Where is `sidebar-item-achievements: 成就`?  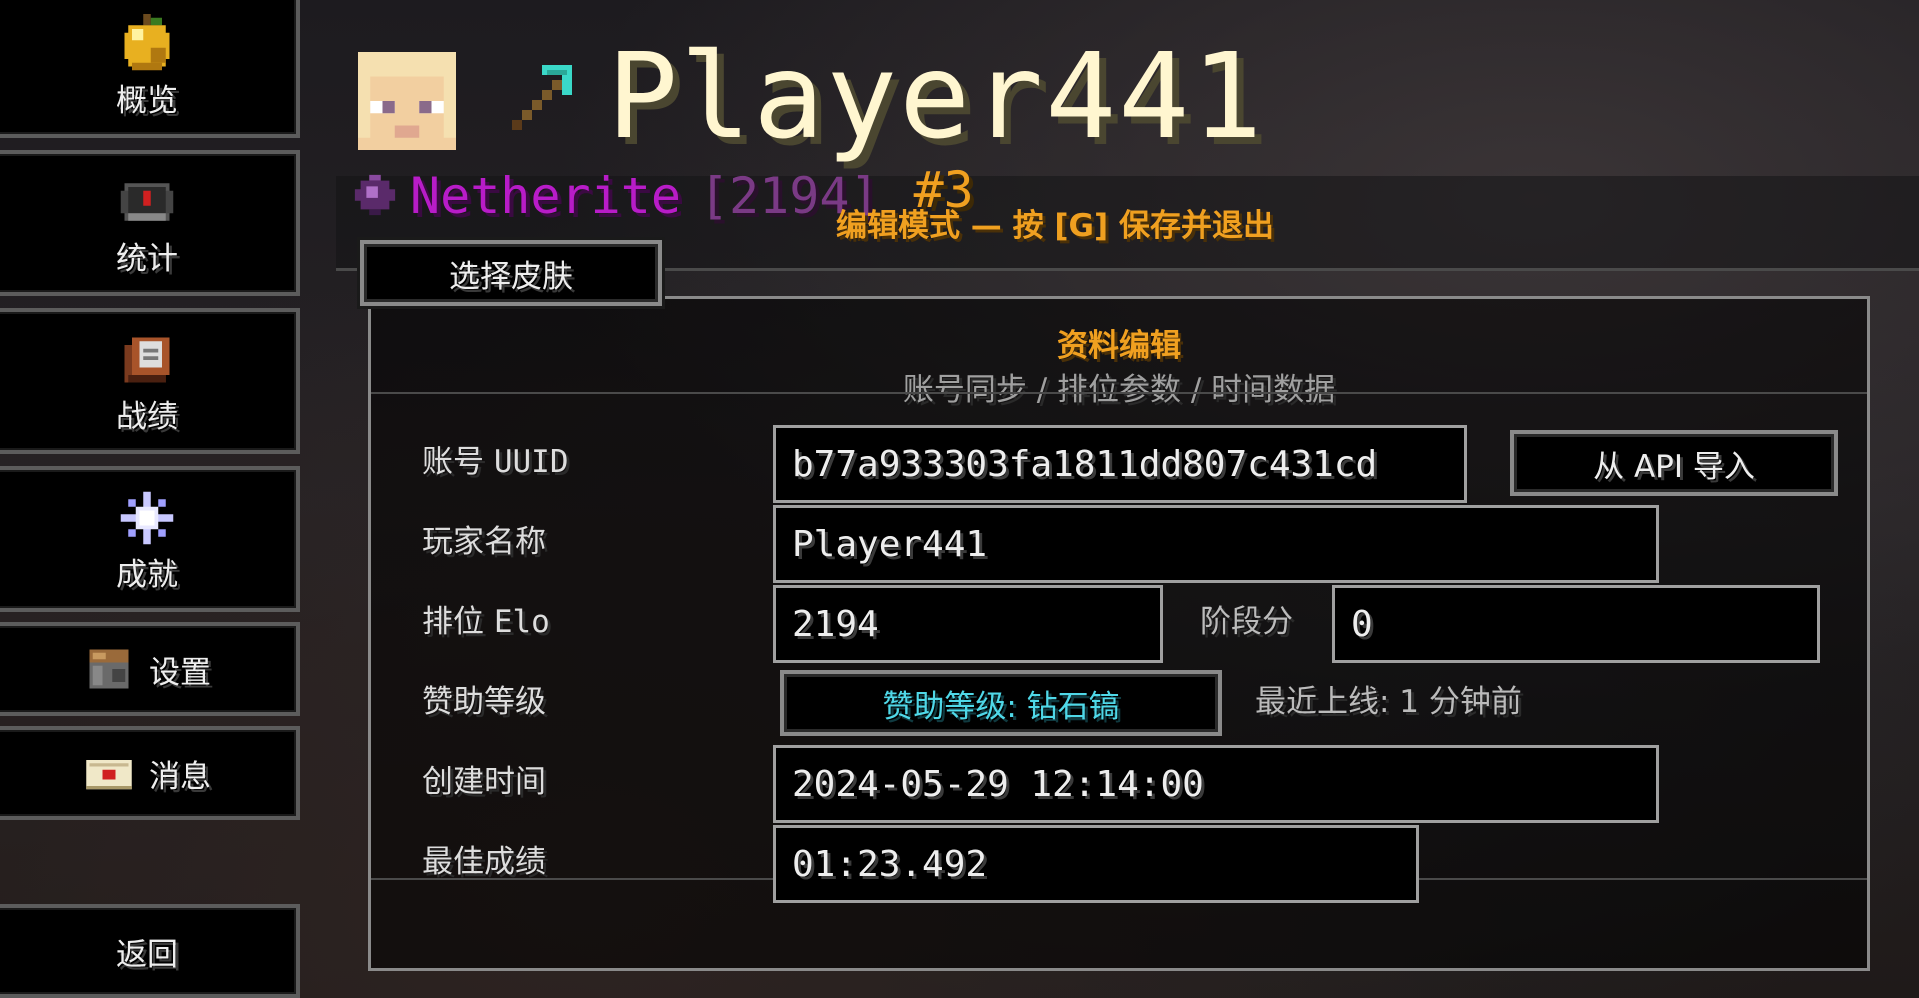 sidebar-item-achievements: 成就 is located at coordinates (150, 539).